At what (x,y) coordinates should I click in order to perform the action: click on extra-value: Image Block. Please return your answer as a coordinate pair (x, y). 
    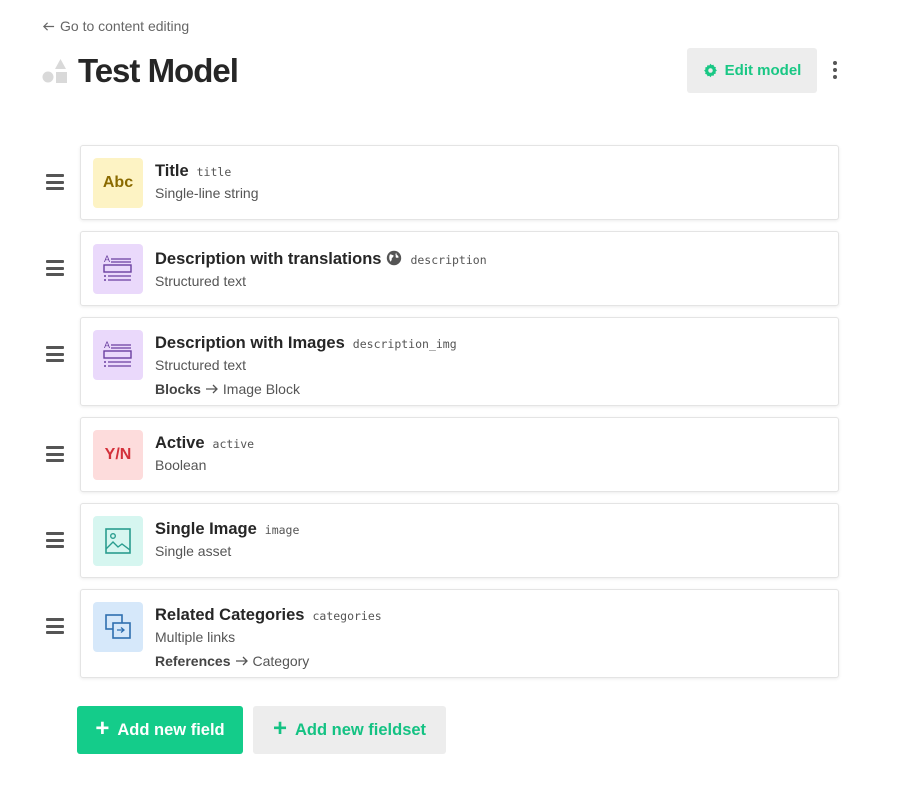
    Looking at the image, I should click on (261, 389).